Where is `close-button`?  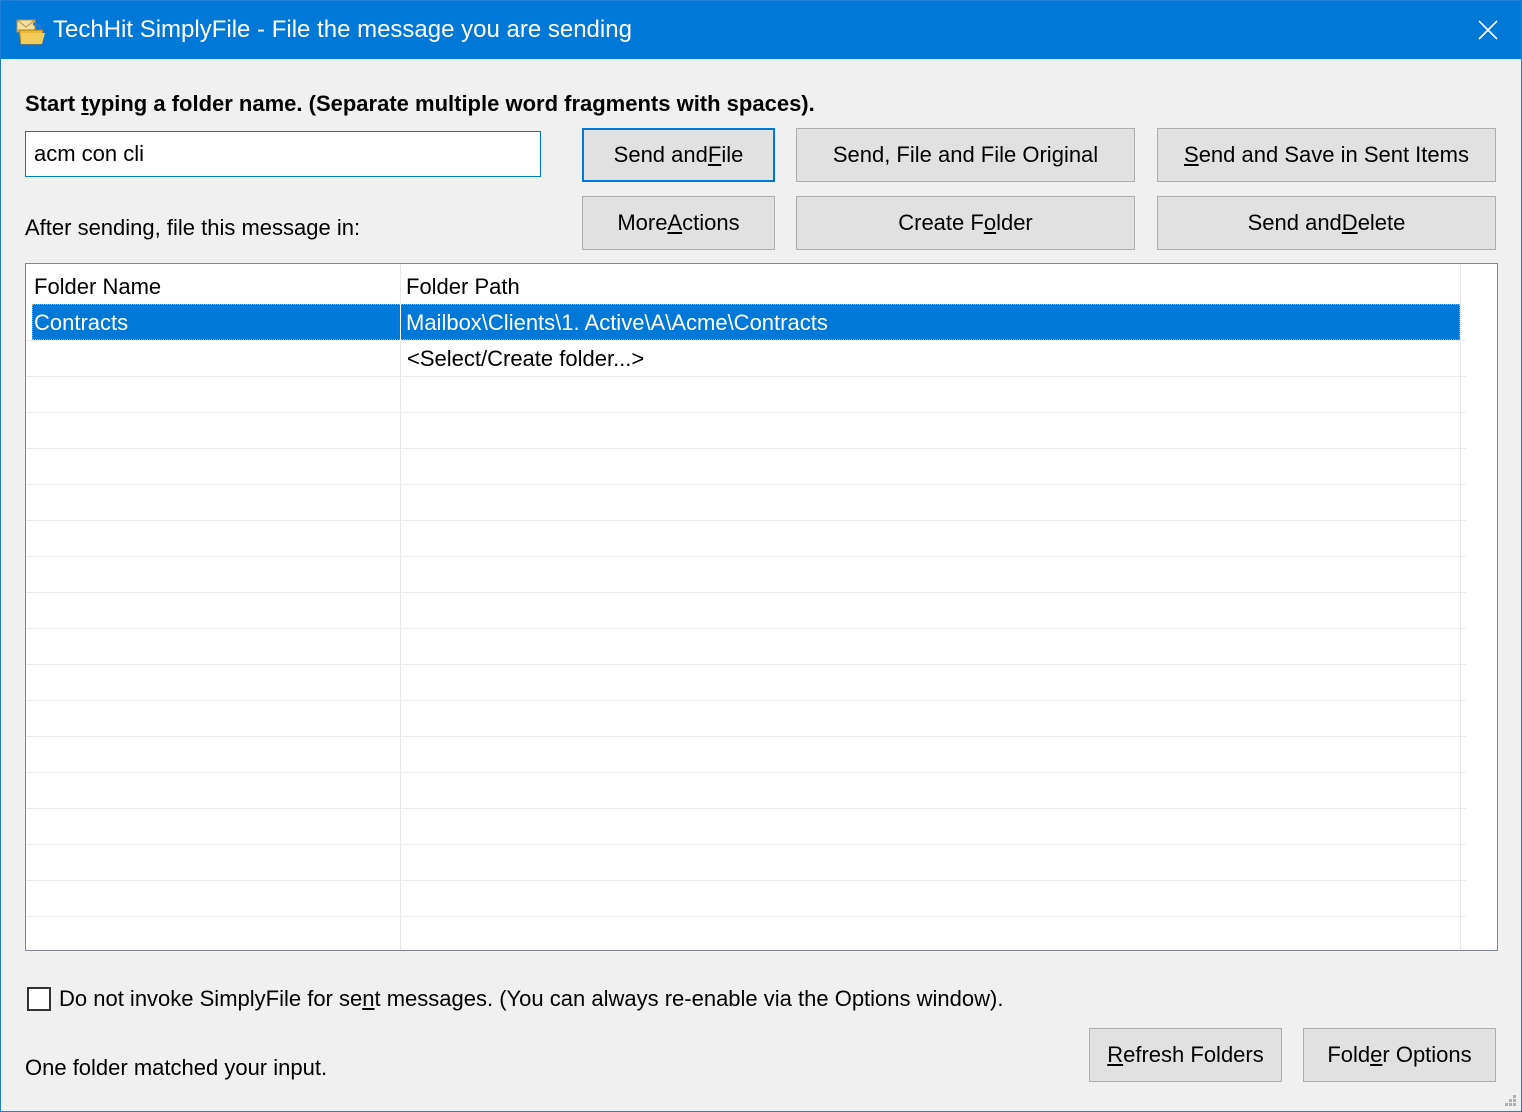
close-button is located at coordinates (1488, 30).